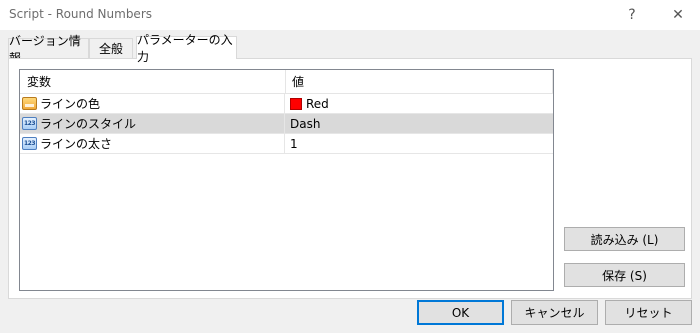  Describe the element at coordinates (296, 104) in the screenshot. I see `color-swatch` at that location.